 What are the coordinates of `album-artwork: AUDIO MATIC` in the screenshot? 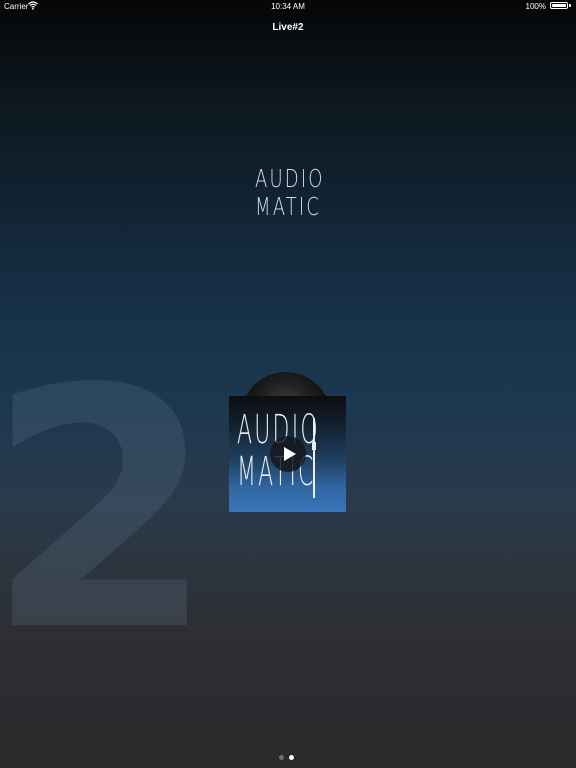 It's located at (288, 443).